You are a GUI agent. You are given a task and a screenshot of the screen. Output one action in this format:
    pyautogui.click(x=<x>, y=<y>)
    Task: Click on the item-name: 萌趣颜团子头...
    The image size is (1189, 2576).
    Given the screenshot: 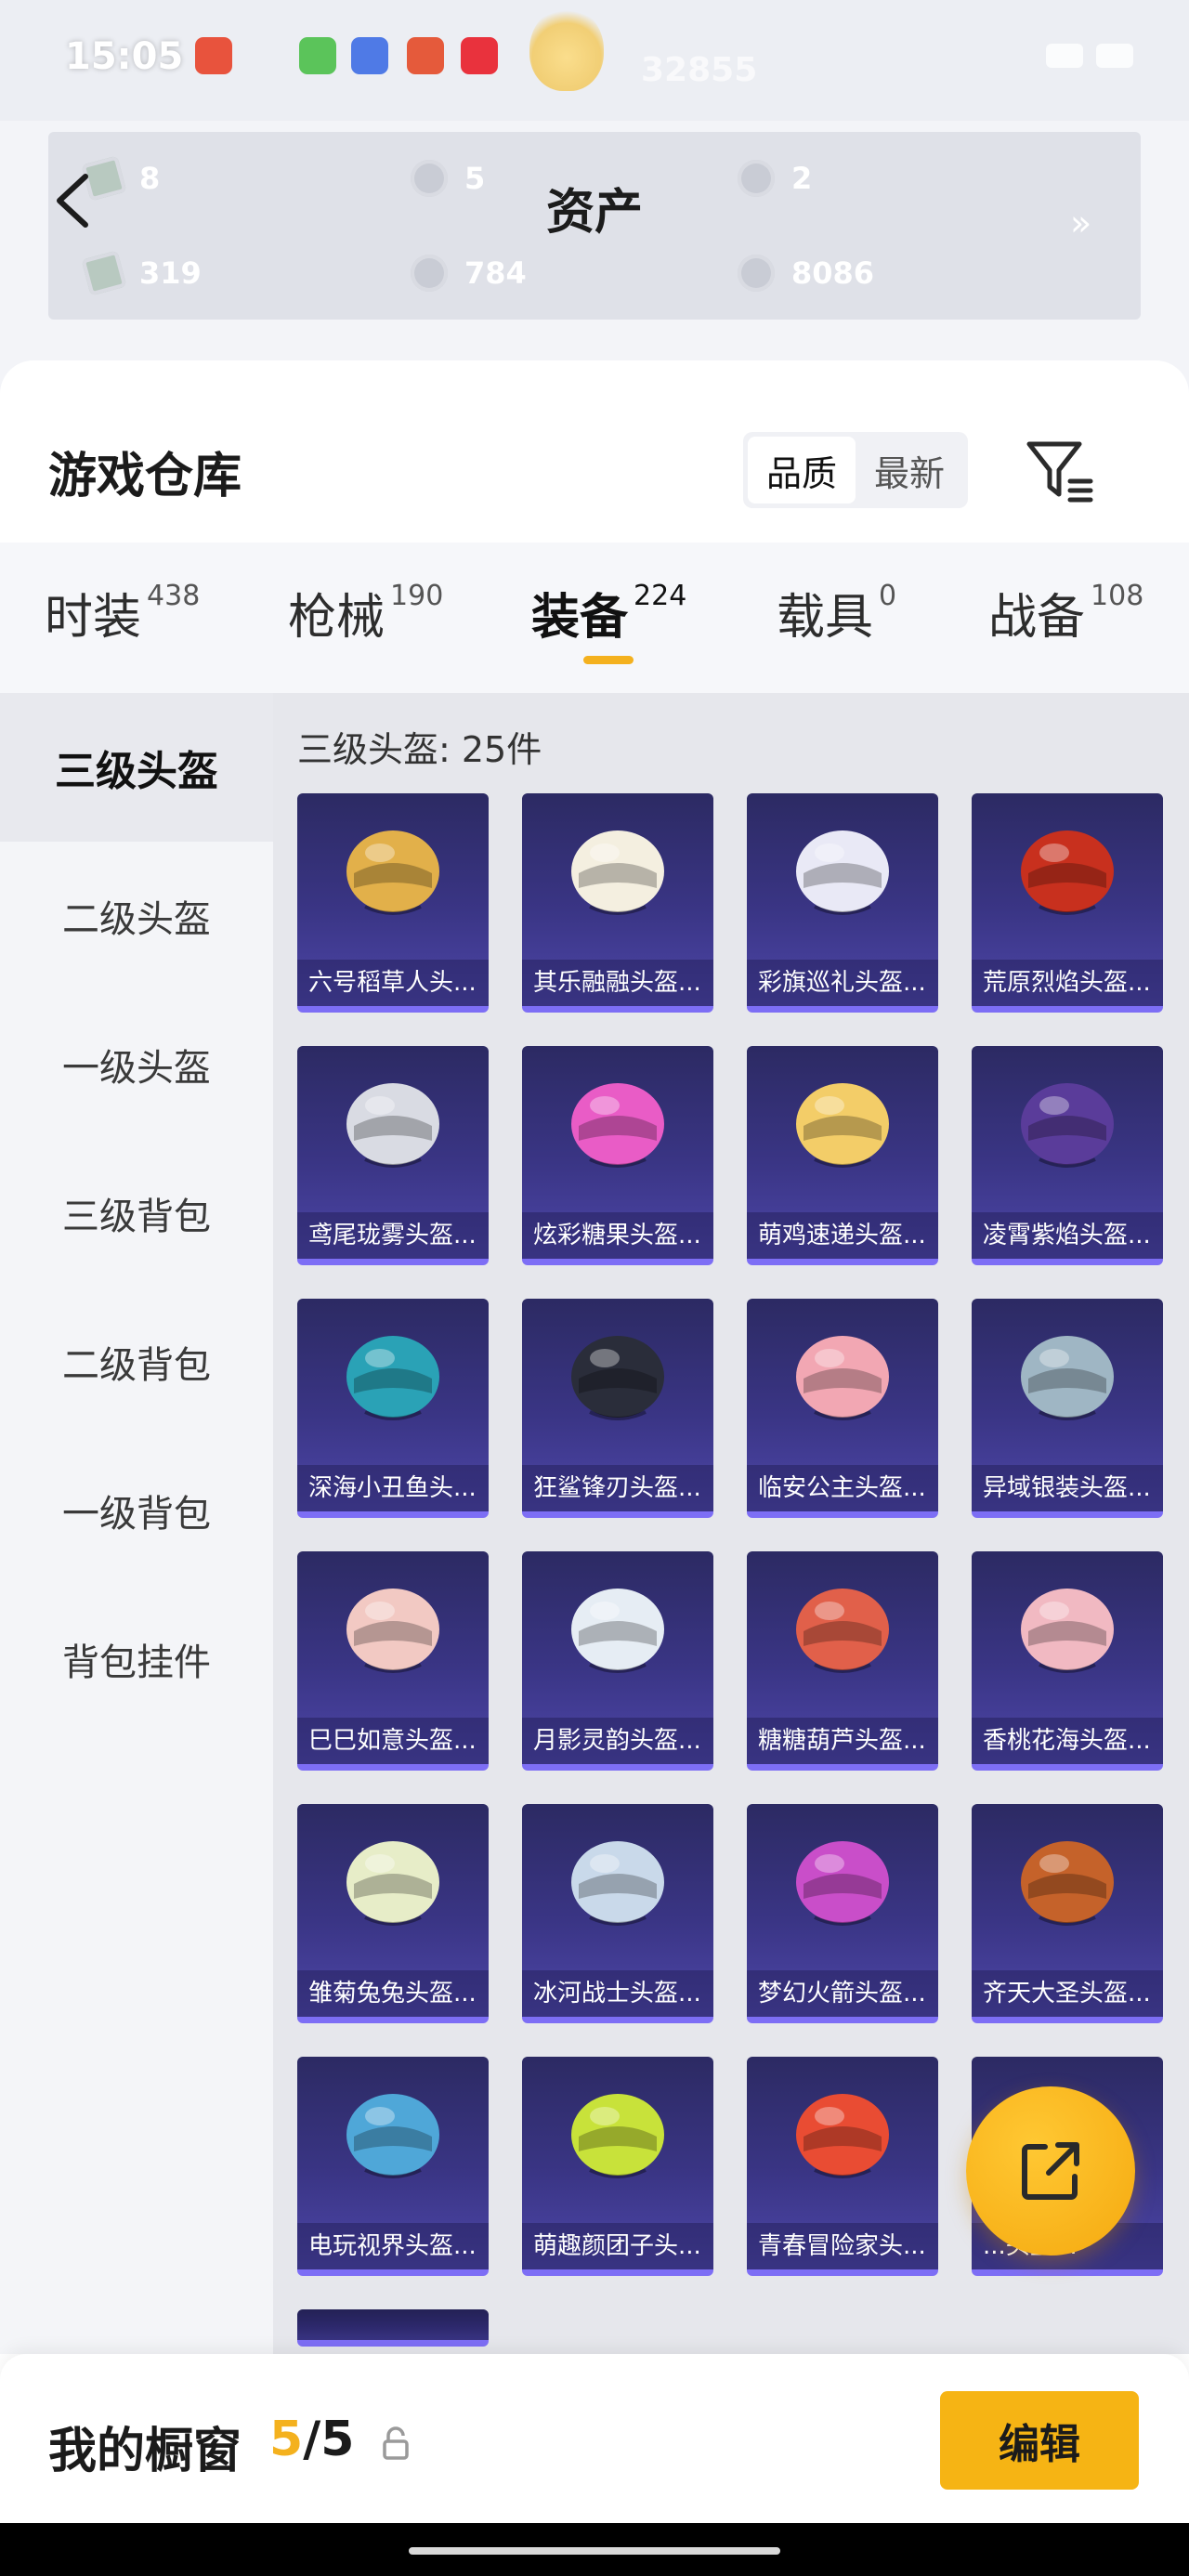 What is the action you would take?
    pyautogui.click(x=617, y=2246)
    